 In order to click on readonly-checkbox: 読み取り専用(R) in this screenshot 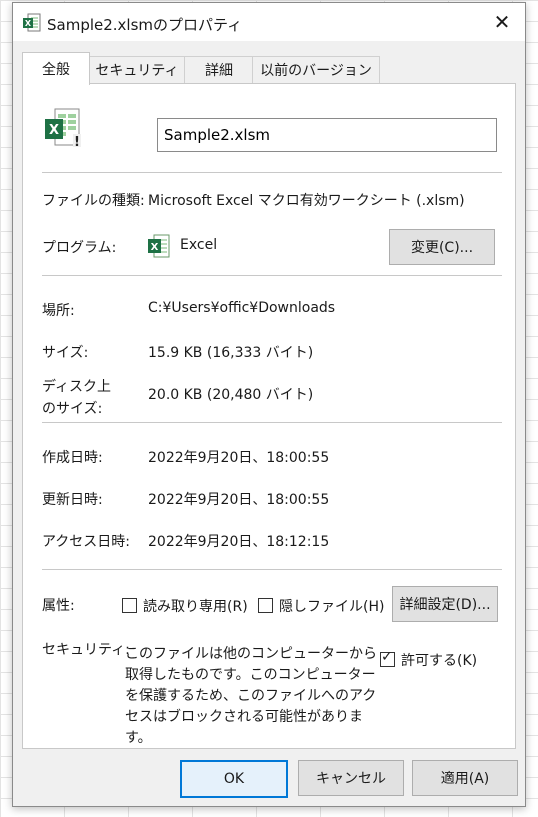, I will do `click(185, 606)`.